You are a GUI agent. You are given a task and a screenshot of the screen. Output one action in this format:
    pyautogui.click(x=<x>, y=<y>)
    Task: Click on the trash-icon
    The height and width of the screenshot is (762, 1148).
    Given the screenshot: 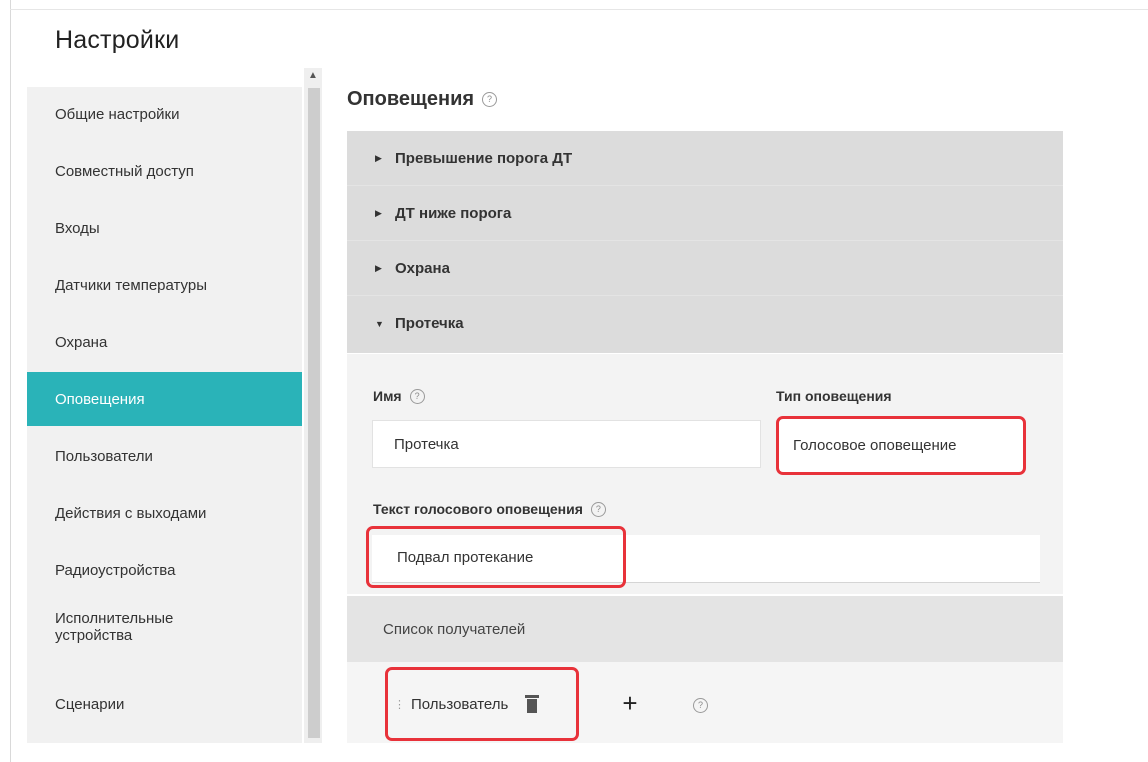 What is the action you would take?
    pyautogui.click(x=532, y=704)
    